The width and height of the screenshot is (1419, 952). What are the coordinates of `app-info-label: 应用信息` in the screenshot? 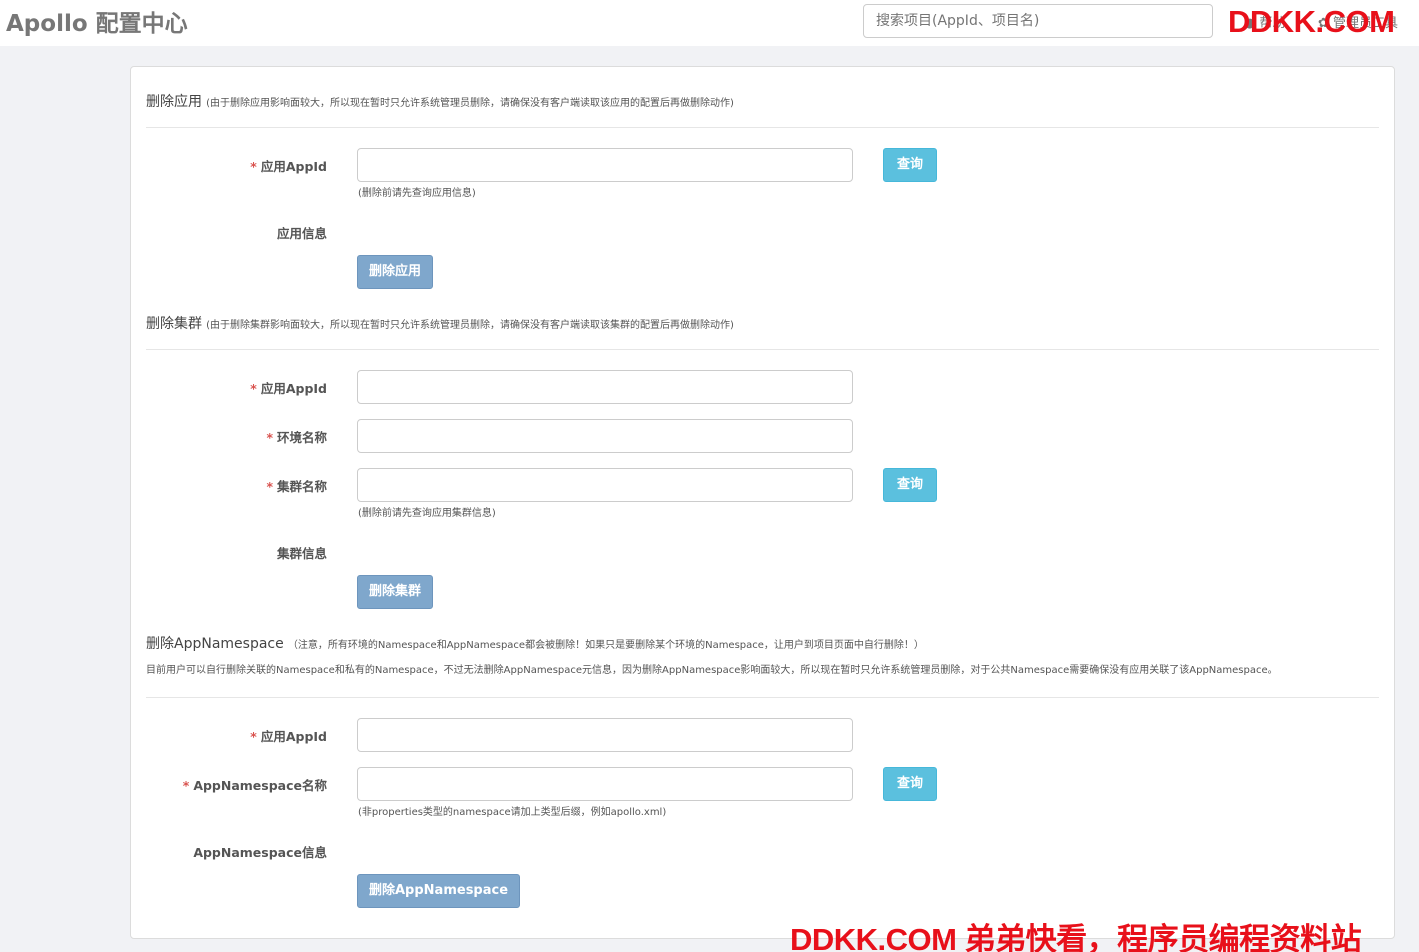 It's located at (301, 233).